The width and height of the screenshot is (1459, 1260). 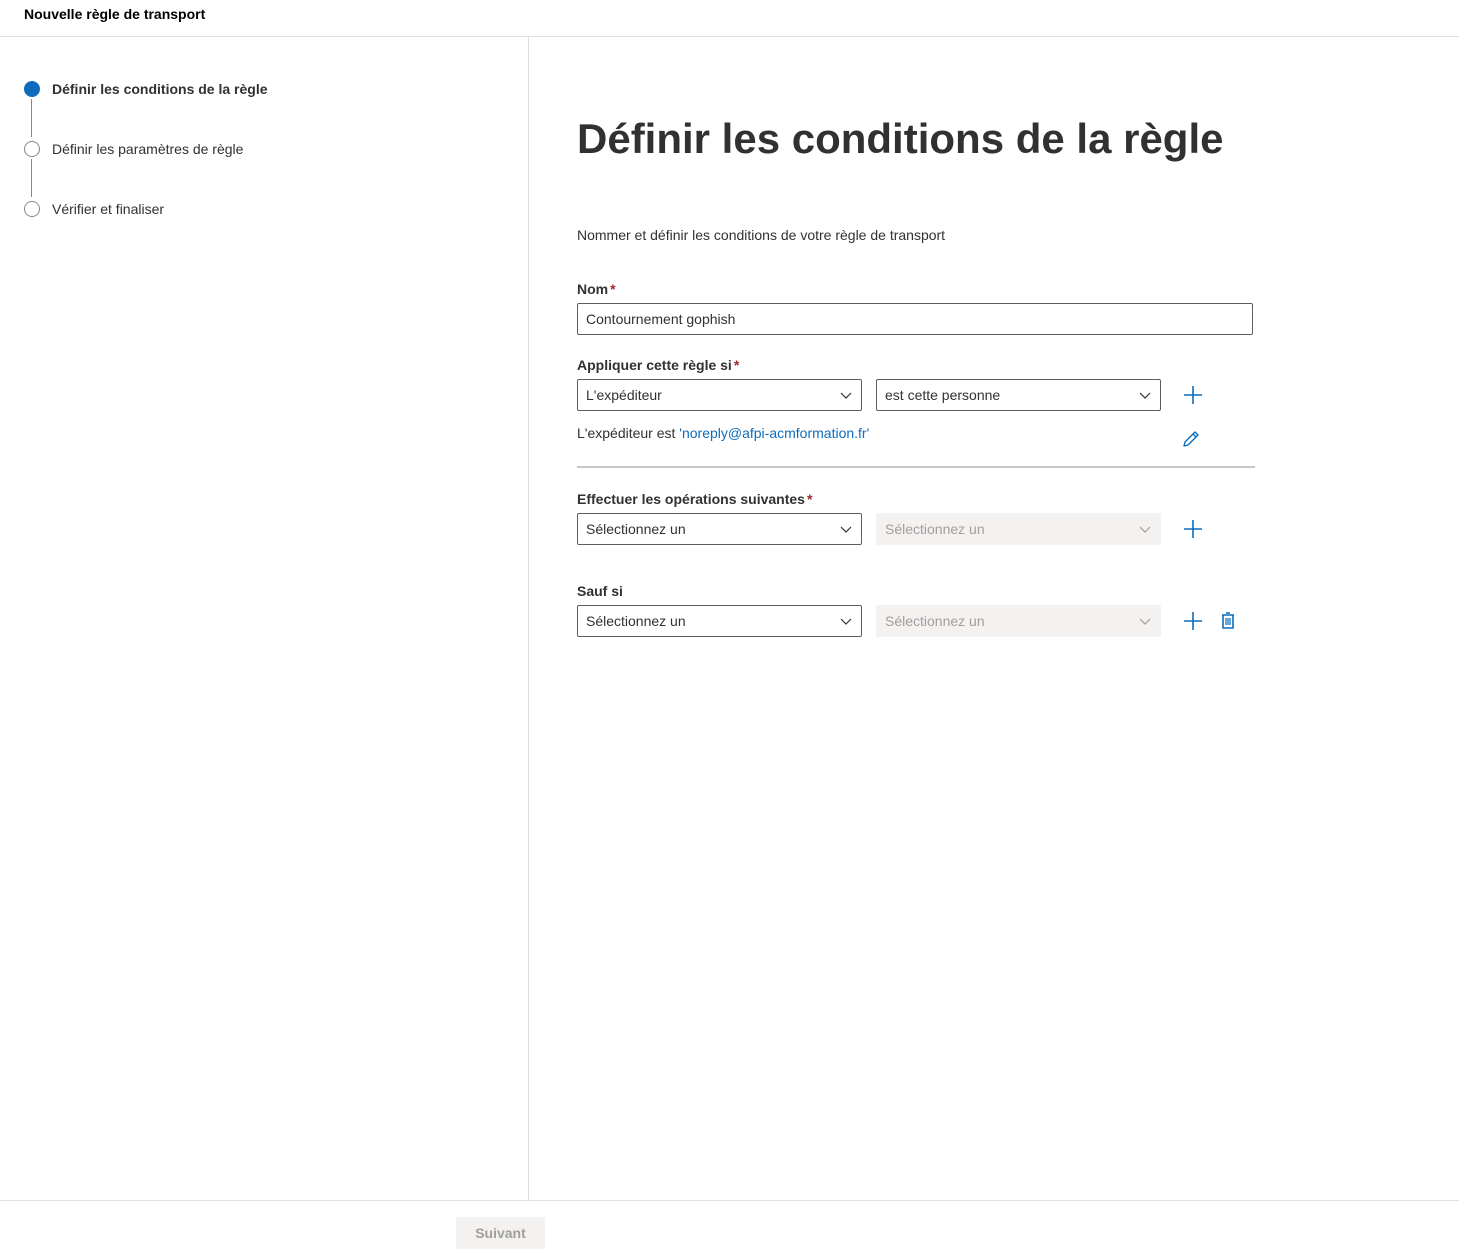 I want to click on apply-rule-label: Appliquer cette règle si *, so click(x=658, y=365).